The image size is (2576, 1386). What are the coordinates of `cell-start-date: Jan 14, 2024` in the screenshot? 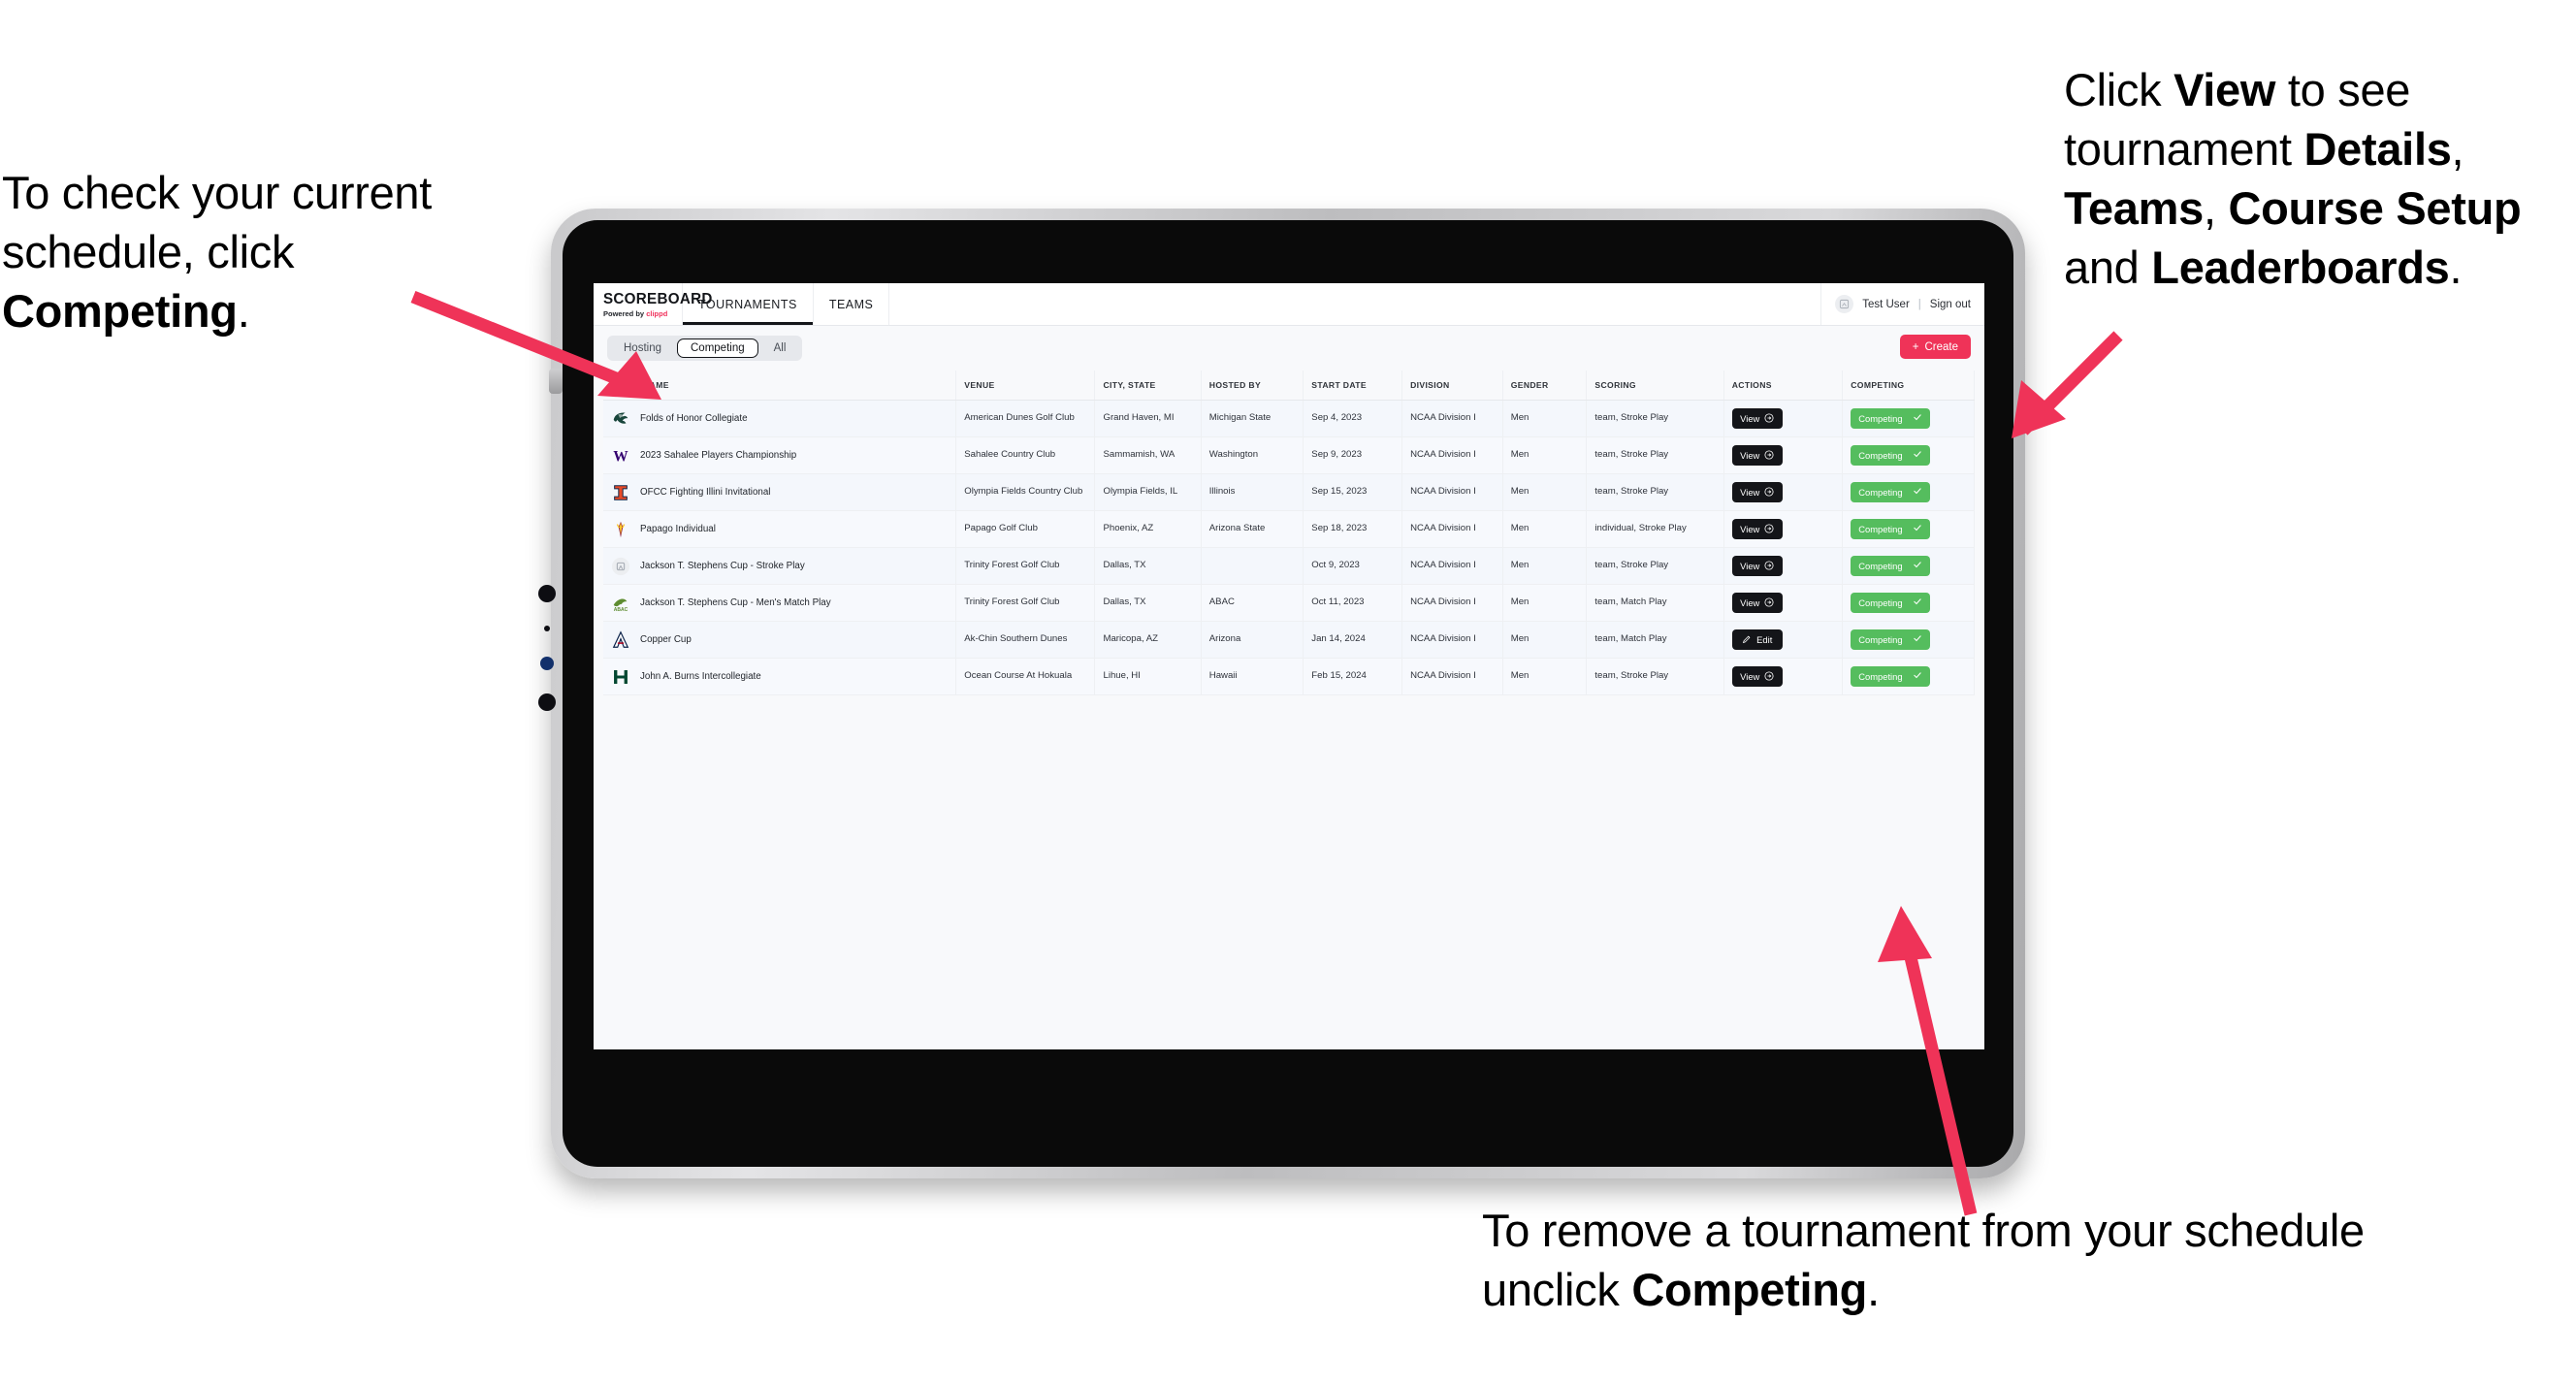 It's located at (1353, 640).